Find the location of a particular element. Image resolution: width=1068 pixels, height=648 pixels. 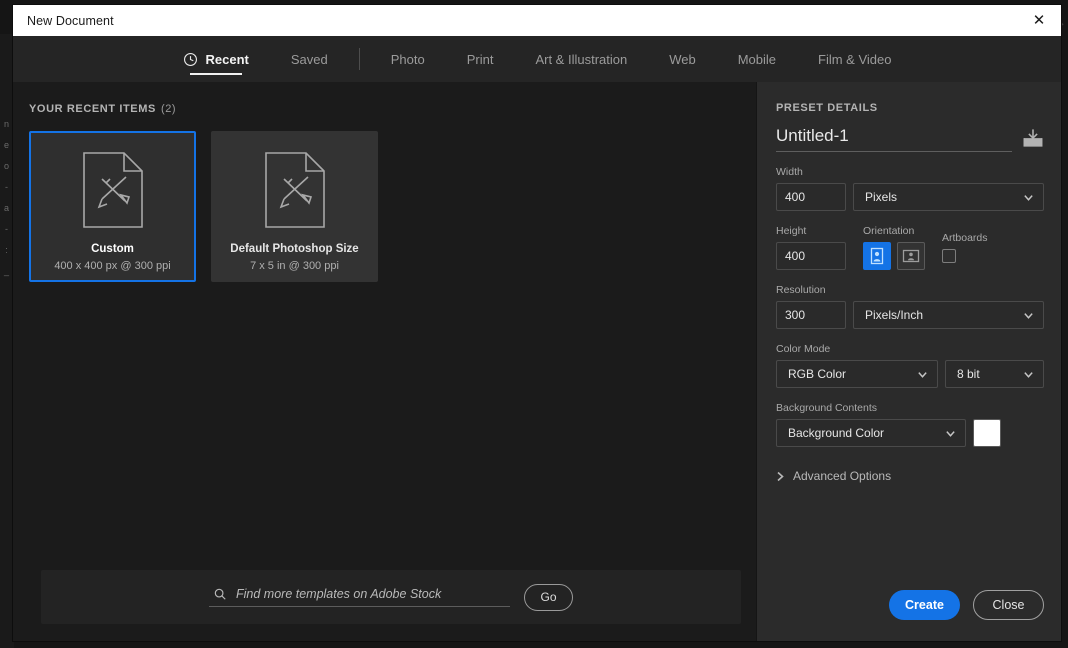

tab-film-video: Film & Video is located at coordinates (854, 59).